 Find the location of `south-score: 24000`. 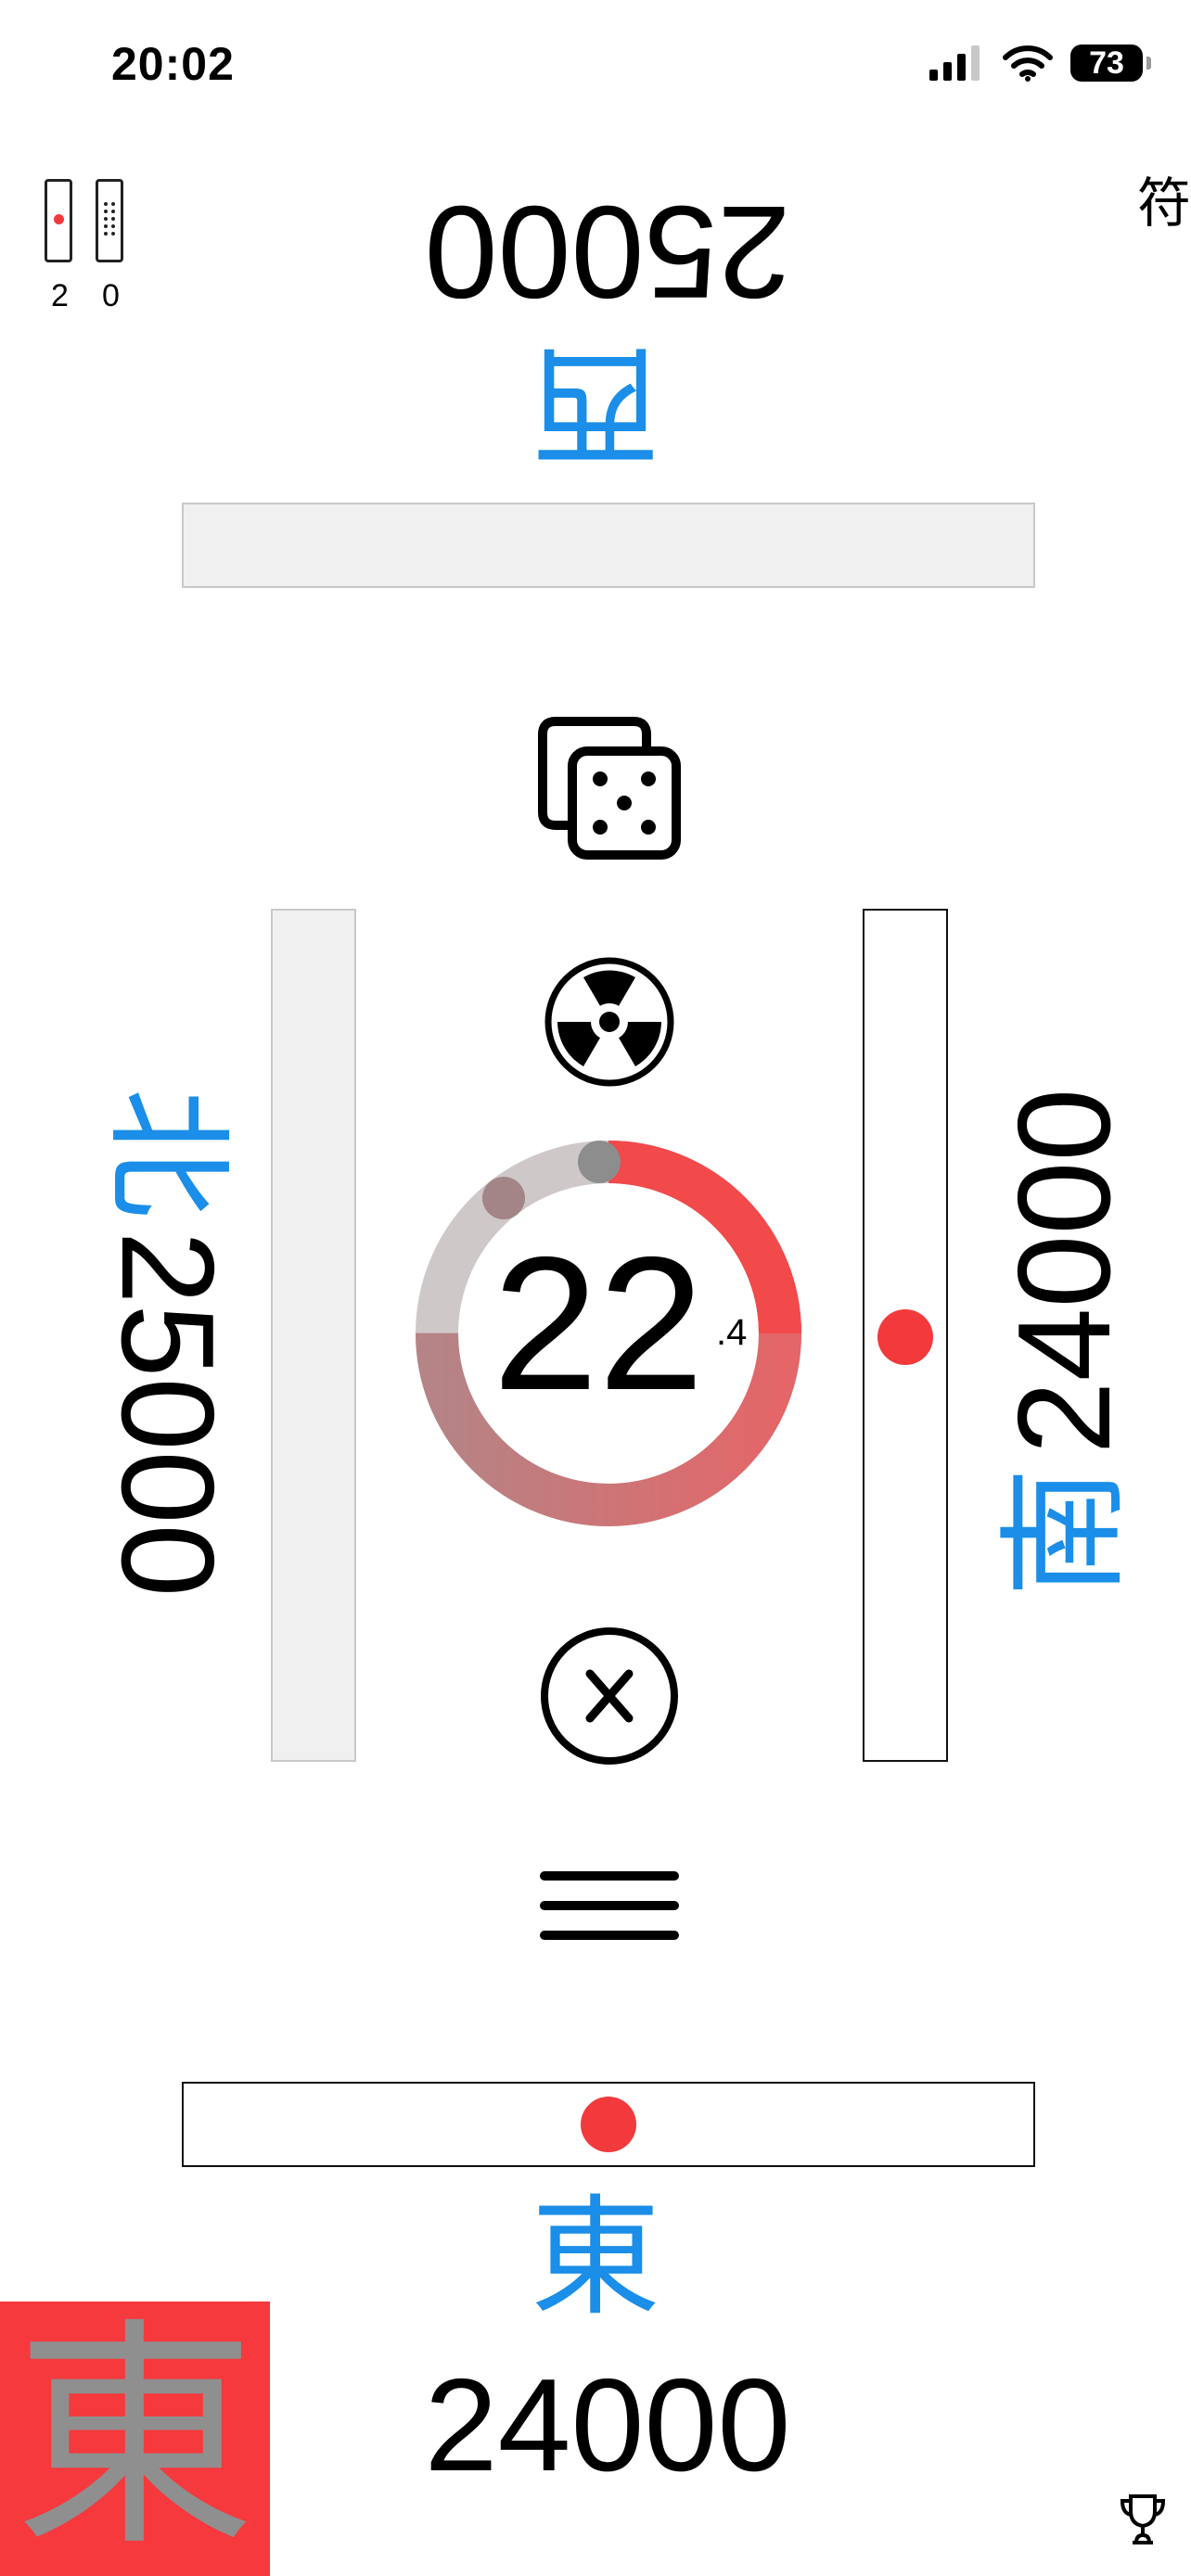

south-score: 24000 is located at coordinates (1064, 1271).